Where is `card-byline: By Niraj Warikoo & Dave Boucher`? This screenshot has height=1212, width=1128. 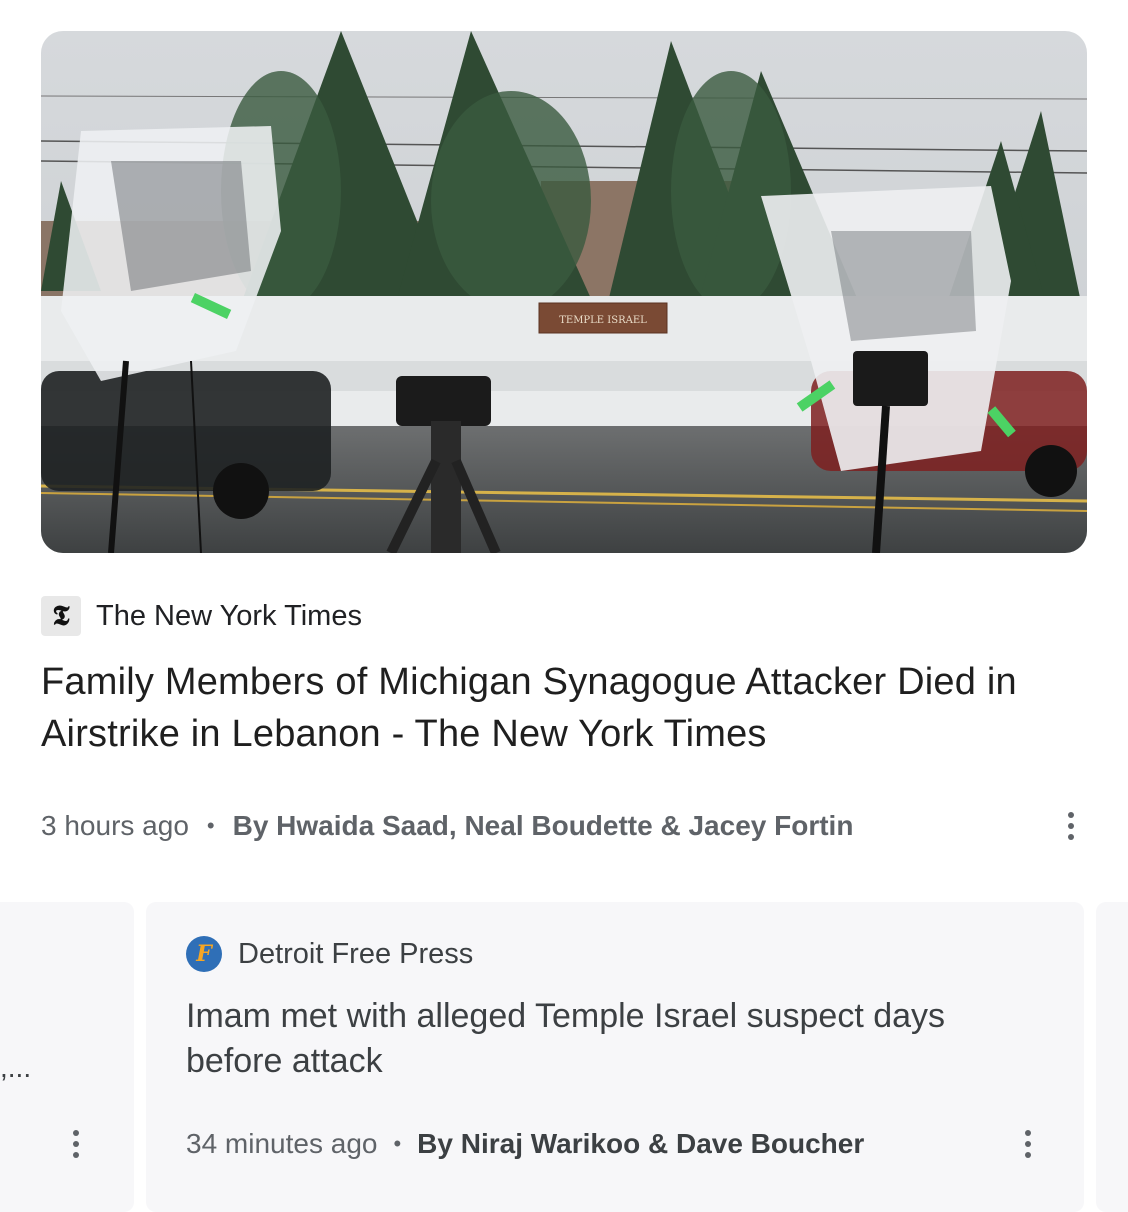
card-byline: By Niraj Warikoo & Dave Boucher is located at coordinates (641, 1143).